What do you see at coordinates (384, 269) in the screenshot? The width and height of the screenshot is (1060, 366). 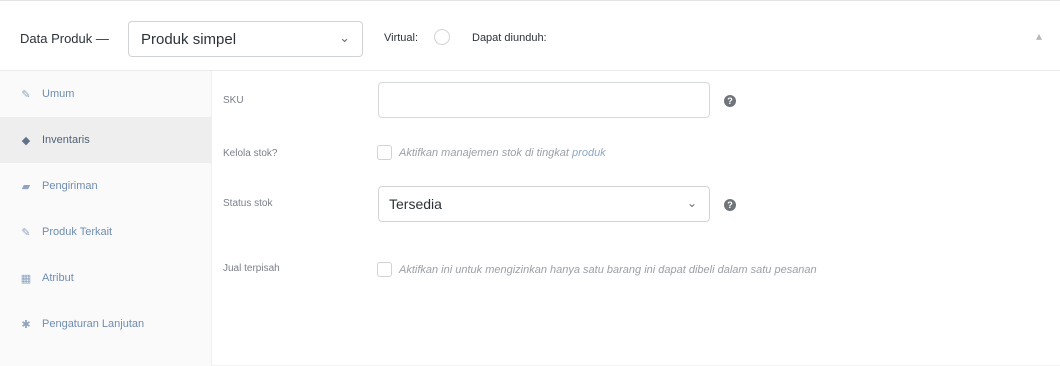 I see `sold-individually-checkbox` at bounding box center [384, 269].